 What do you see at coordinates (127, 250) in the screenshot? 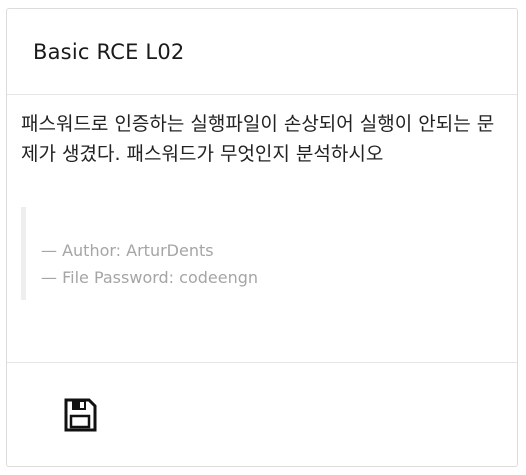
I see `author-line: — Author: ArturDents` at bounding box center [127, 250].